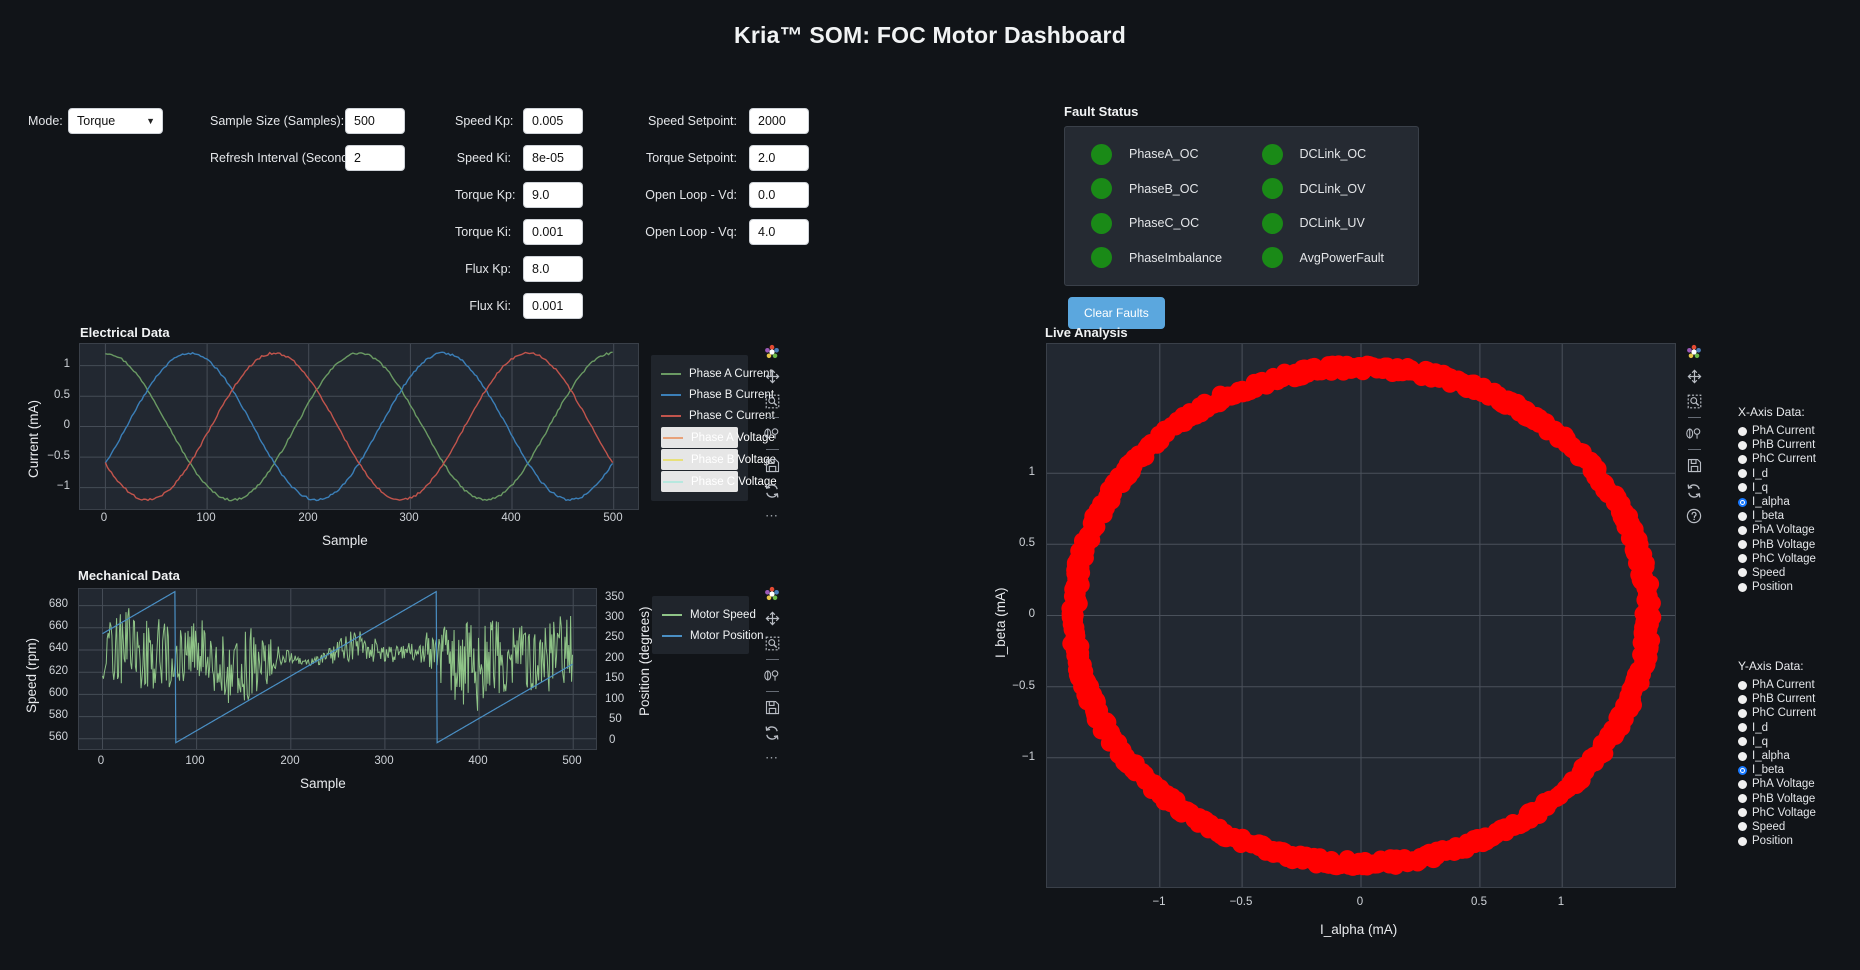  I want to click on save-icon, so click(1694, 465).